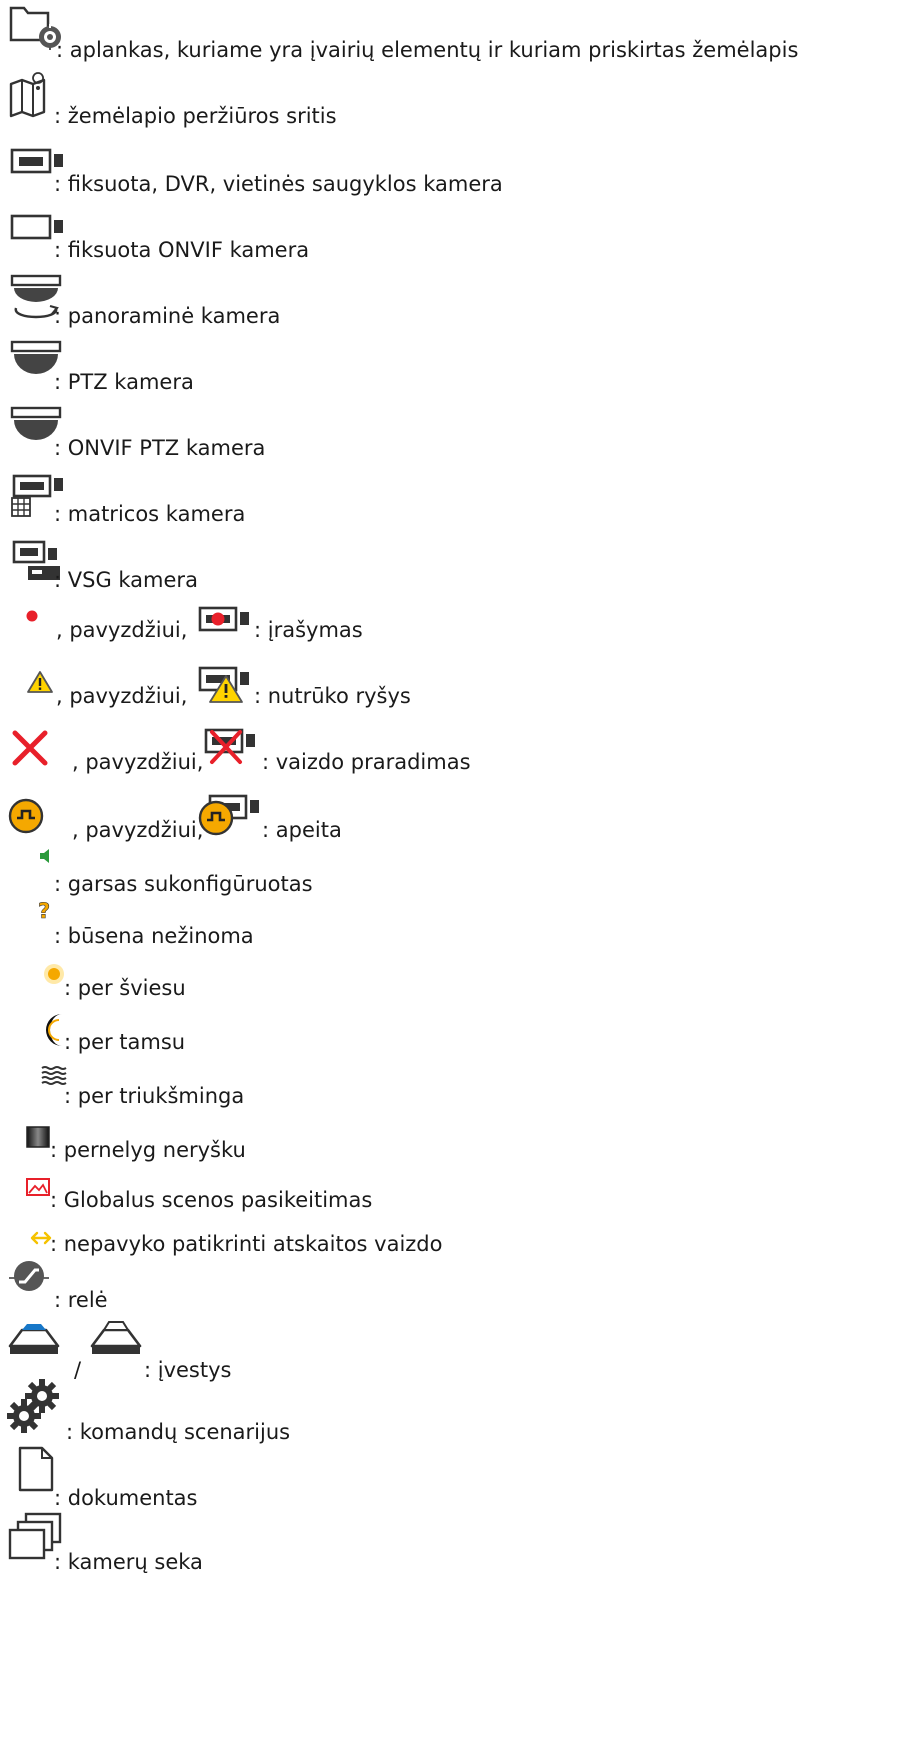  Describe the element at coordinates (128, 1562) in the screenshot. I see `entry-text: : kamerų seka` at that location.